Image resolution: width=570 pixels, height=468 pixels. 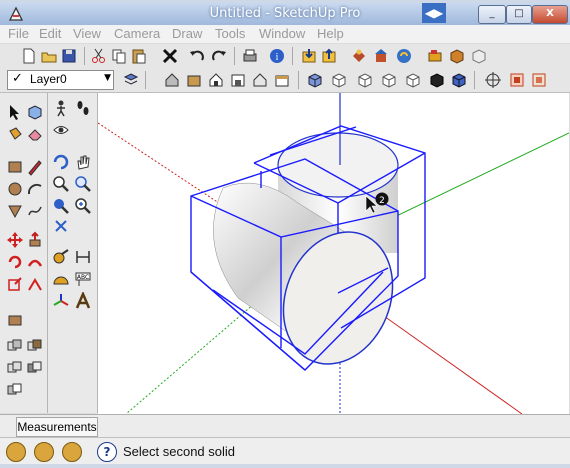 I want to click on menu-tools: Tools, so click(x=230, y=33).